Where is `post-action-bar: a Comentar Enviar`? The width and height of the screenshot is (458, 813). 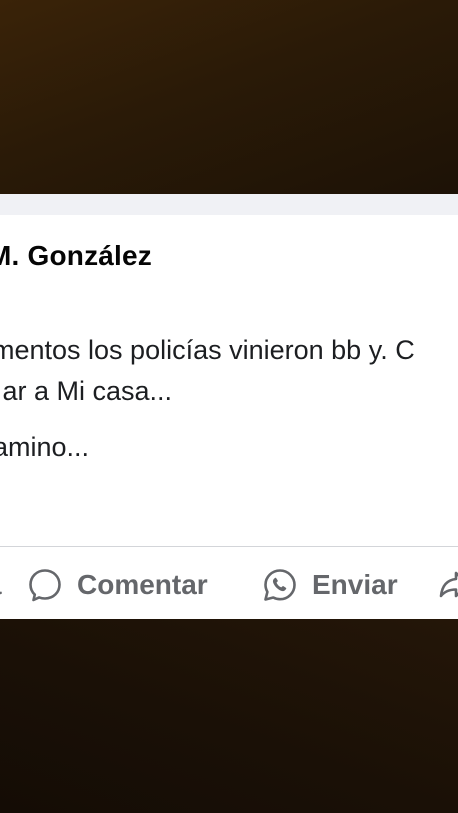
post-action-bar: a Comentar Enviar is located at coordinates (229, 583).